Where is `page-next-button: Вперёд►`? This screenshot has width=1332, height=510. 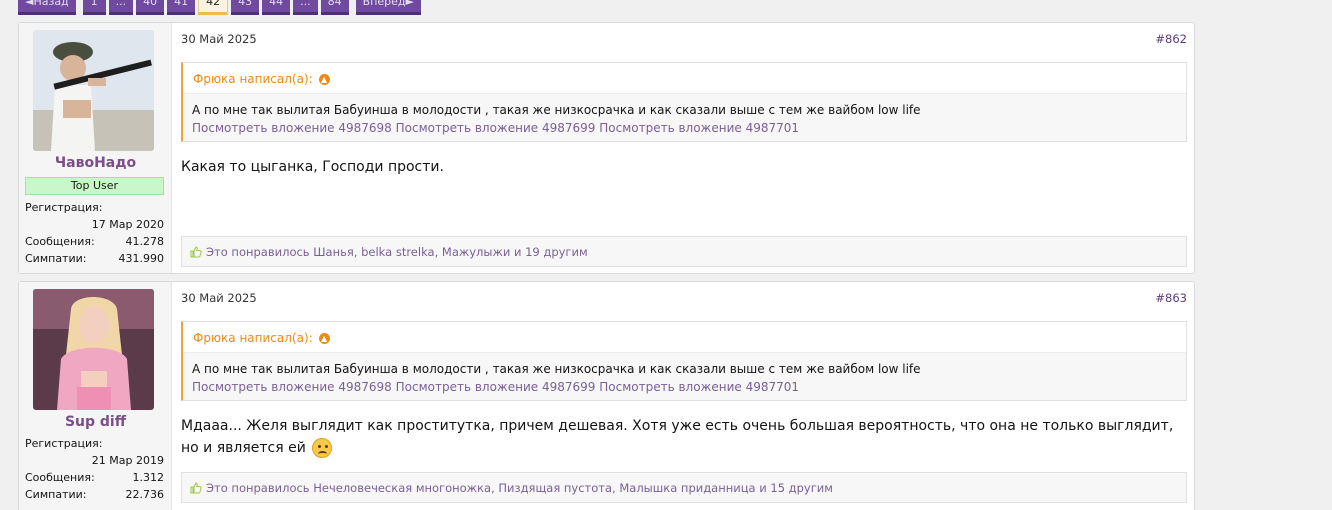
page-next-button: Вперёд► is located at coordinates (388, 7).